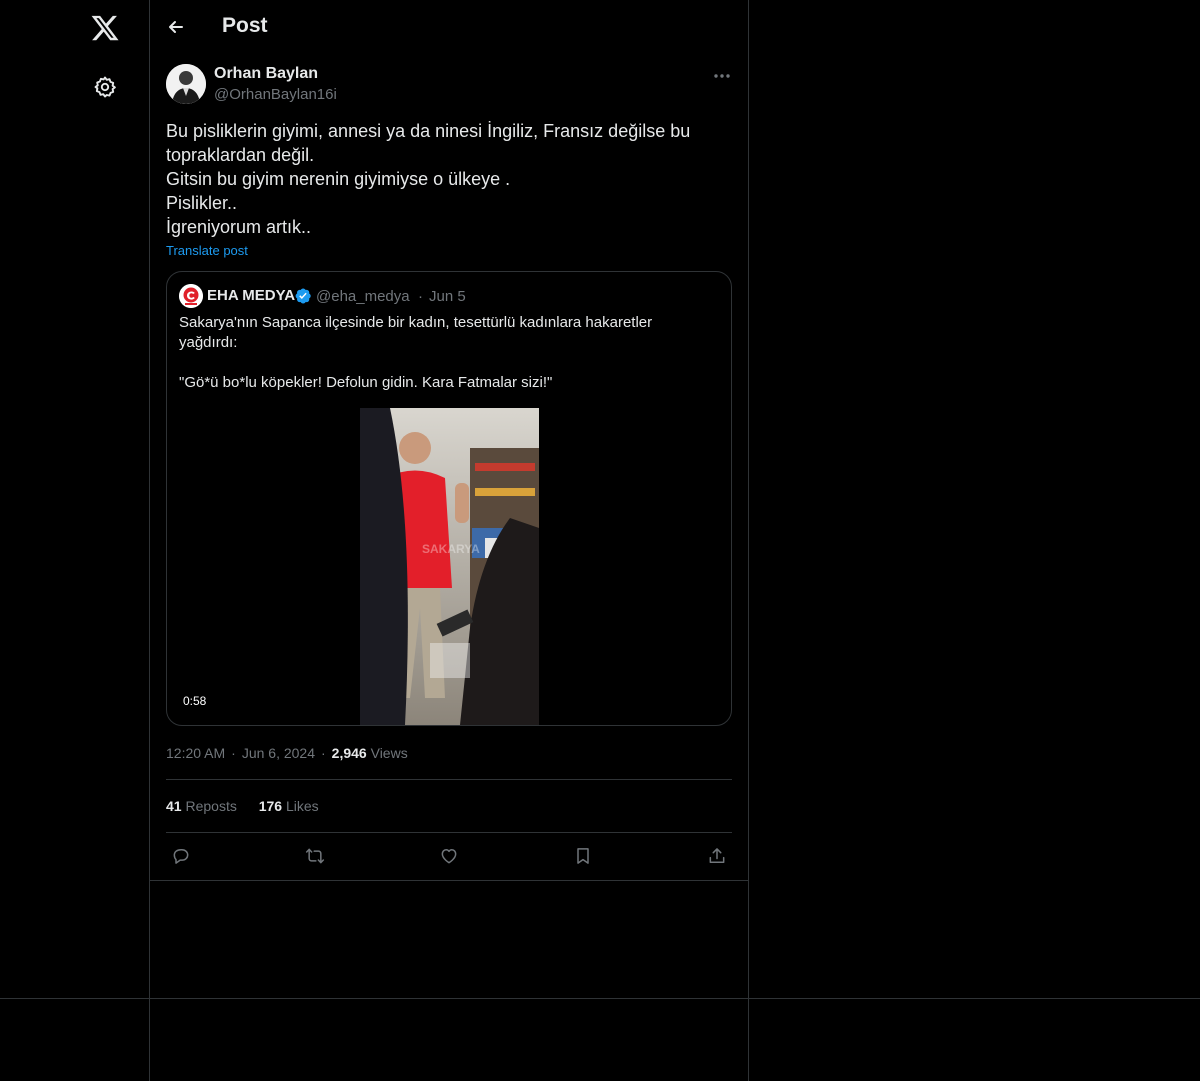 This screenshot has width=1200, height=1081. I want to click on verified-badge-icon, so click(303, 296).